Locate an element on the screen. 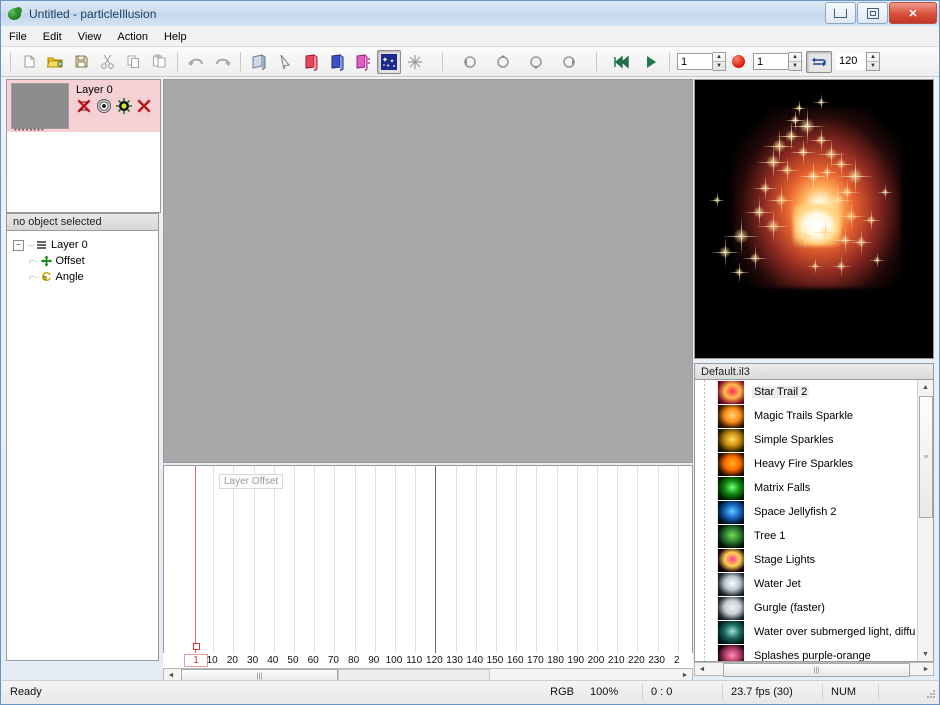  menu-action: Action is located at coordinates (132, 37).